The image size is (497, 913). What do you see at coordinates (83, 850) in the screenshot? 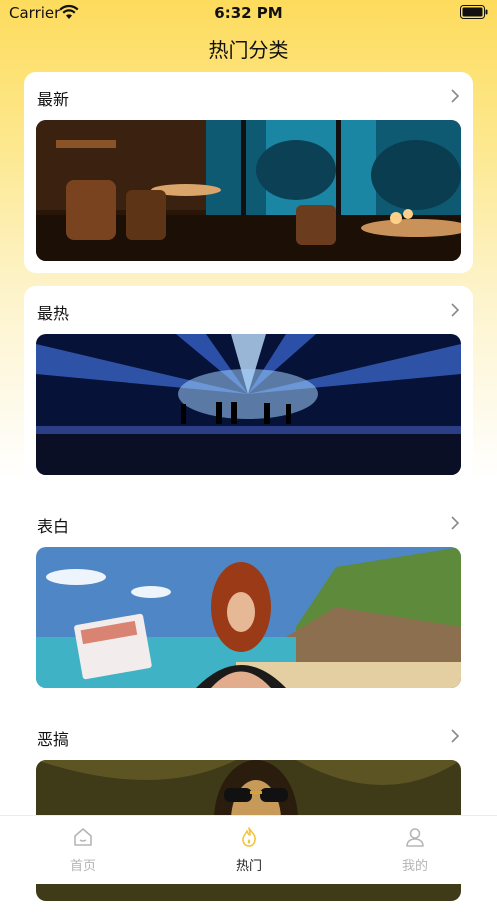
I see `tab-home: 首页` at bounding box center [83, 850].